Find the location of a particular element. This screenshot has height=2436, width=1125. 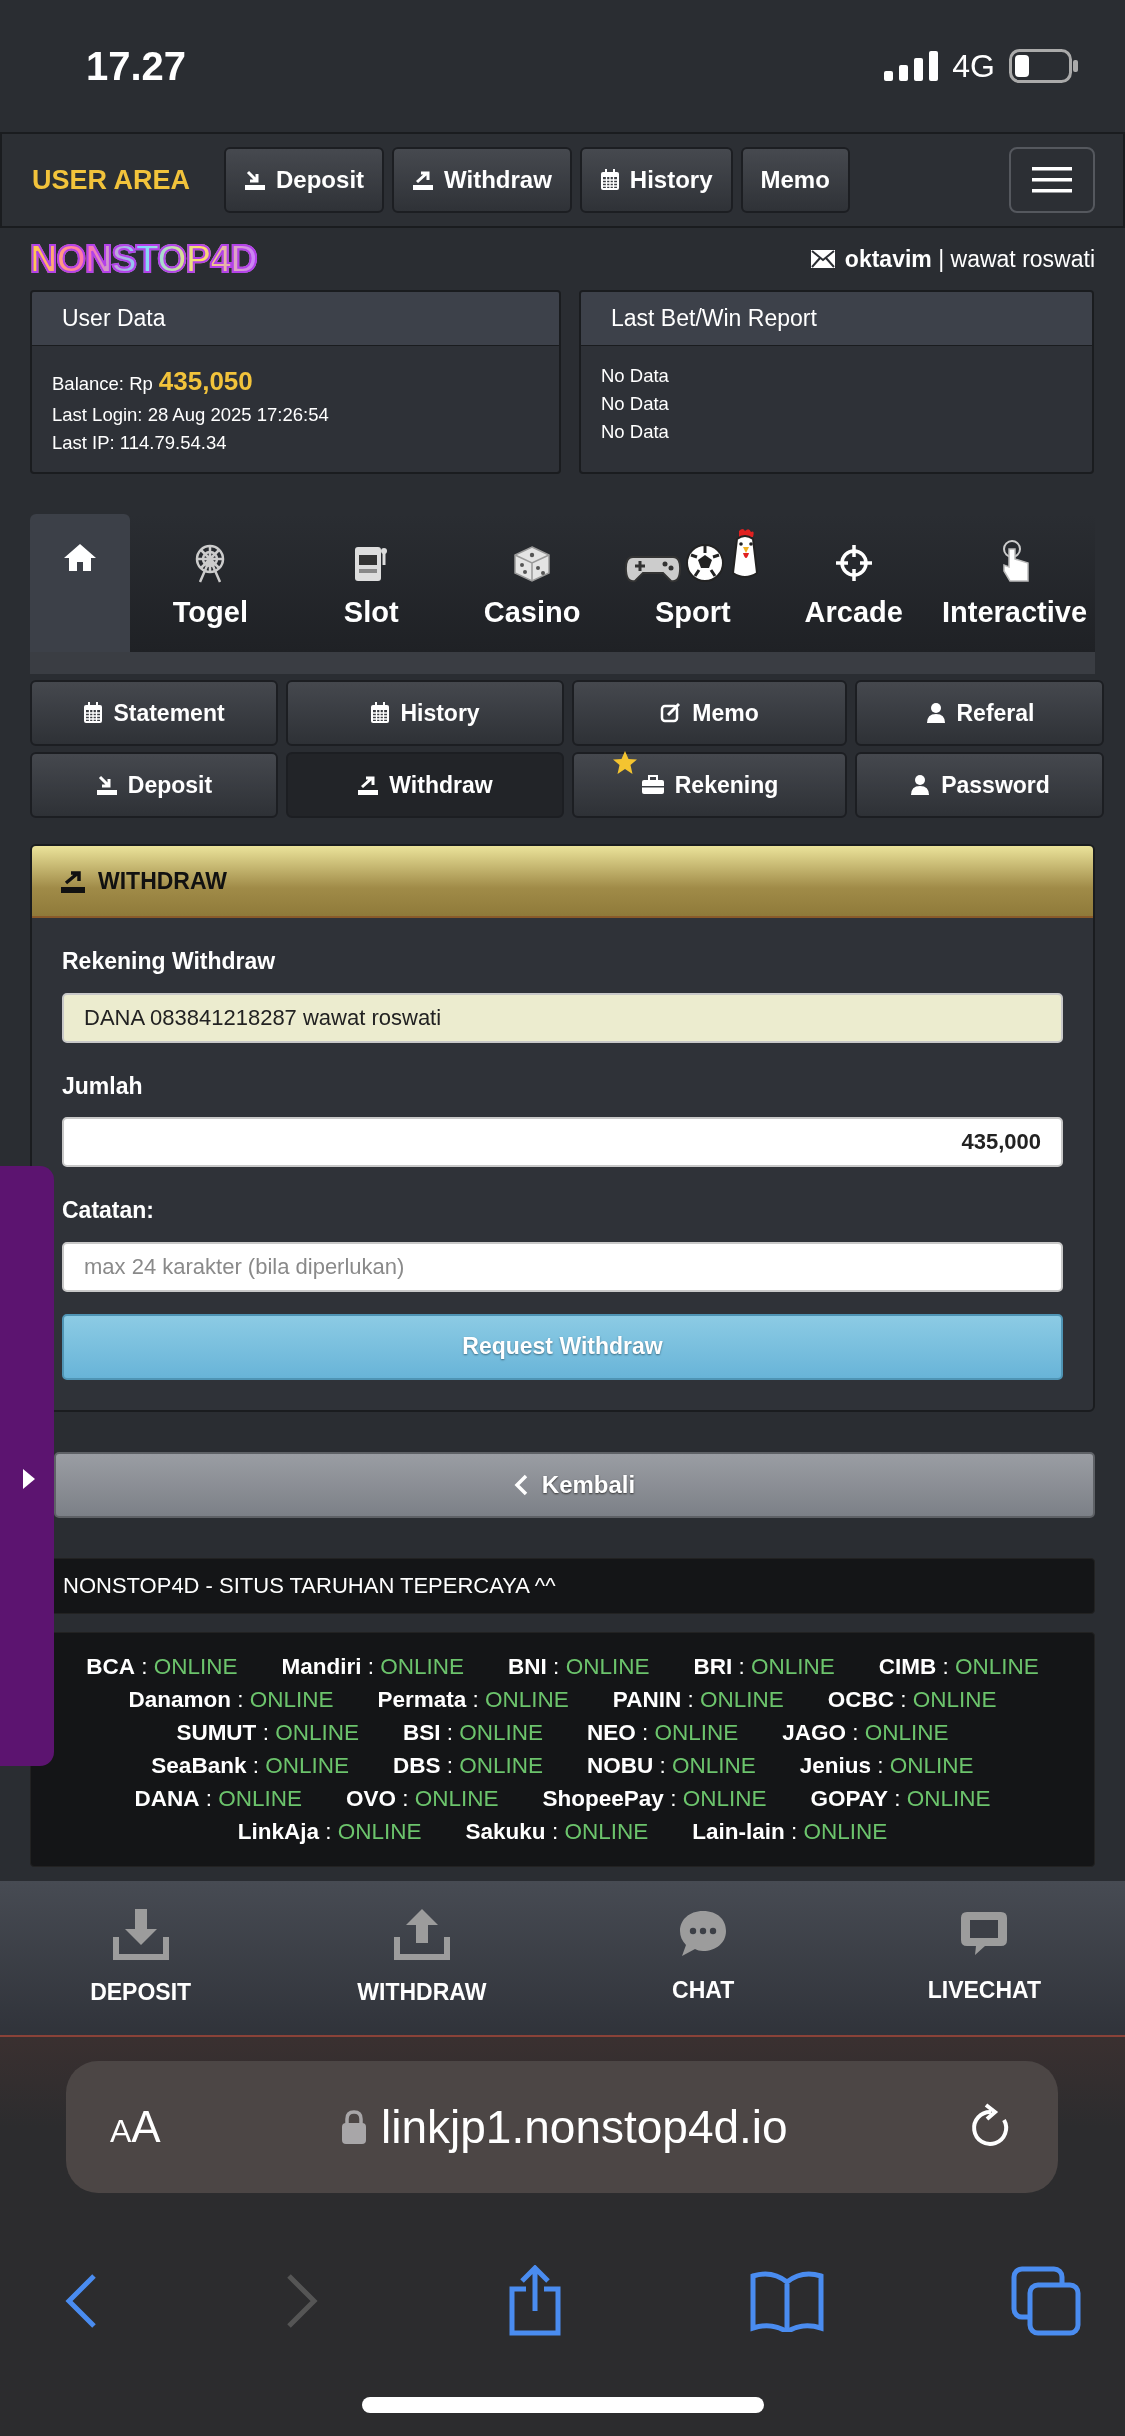

amount-field: 435,000 is located at coordinates (562, 1142).